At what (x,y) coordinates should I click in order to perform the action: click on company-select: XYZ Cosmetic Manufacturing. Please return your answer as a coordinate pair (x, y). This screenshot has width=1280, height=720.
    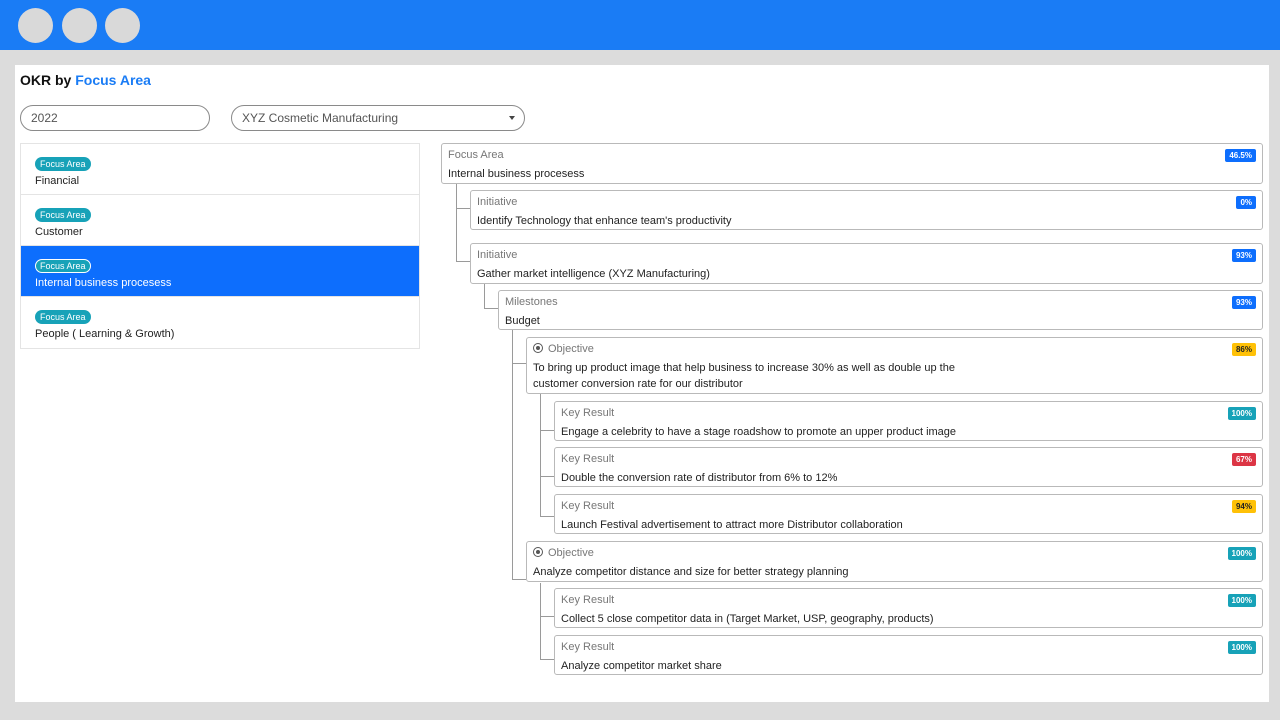
    Looking at the image, I should click on (378, 118).